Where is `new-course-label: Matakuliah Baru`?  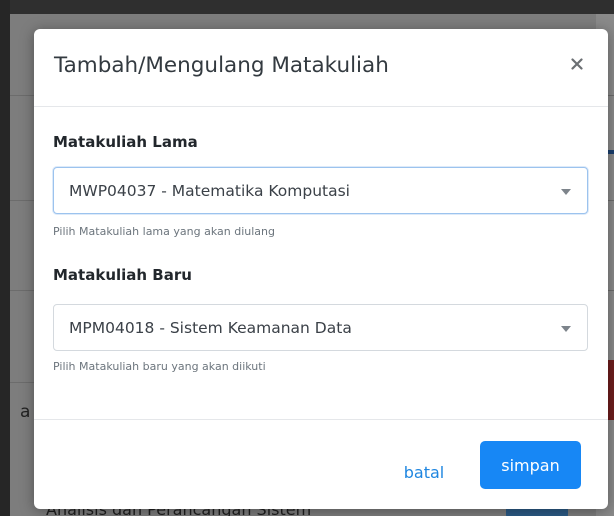 new-course-label: Matakuliah Baru is located at coordinates (122, 275).